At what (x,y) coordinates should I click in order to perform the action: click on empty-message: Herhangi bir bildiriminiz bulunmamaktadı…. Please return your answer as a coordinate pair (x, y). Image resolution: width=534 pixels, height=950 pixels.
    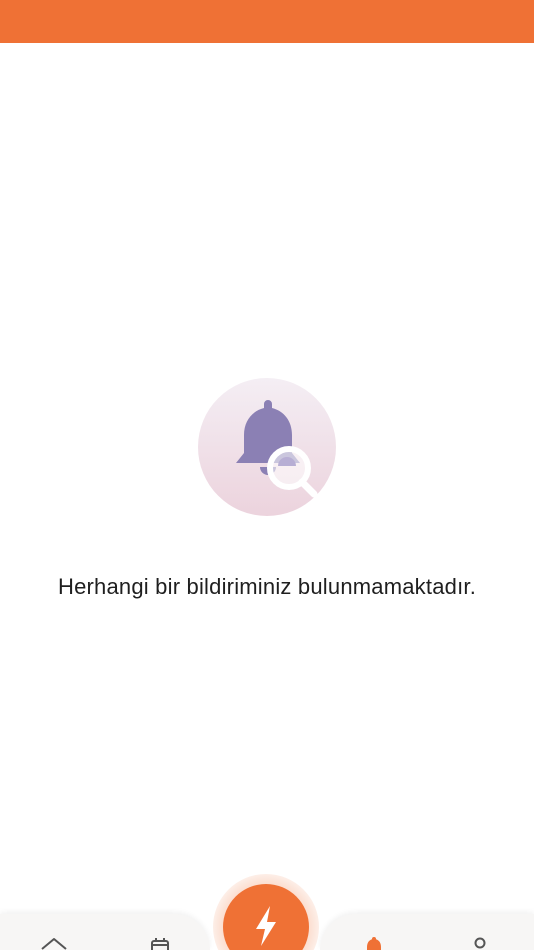
    Looking at the image, I should click on (267, 586).